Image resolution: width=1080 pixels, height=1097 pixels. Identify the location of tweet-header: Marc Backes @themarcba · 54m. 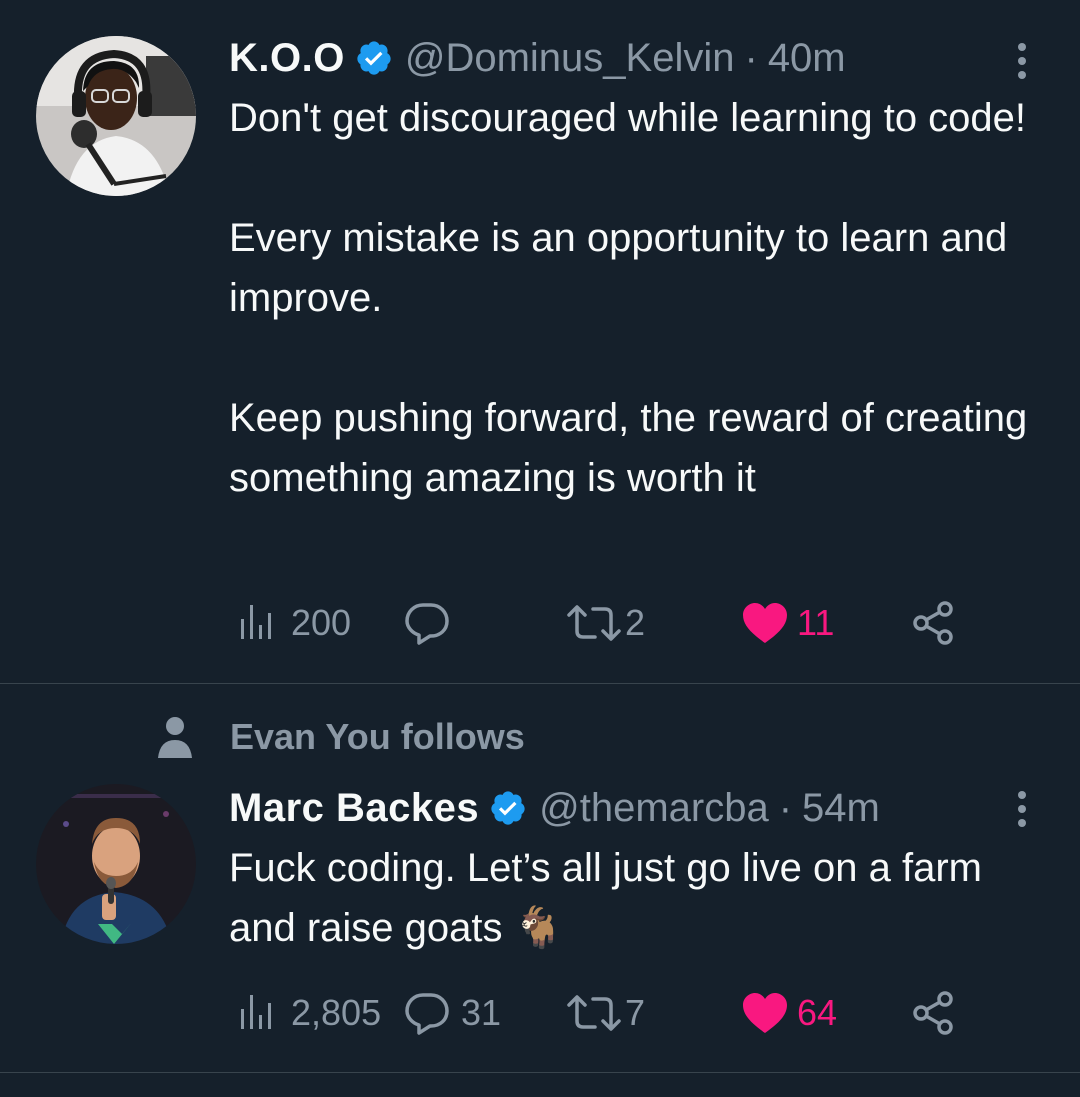
(554, 808).